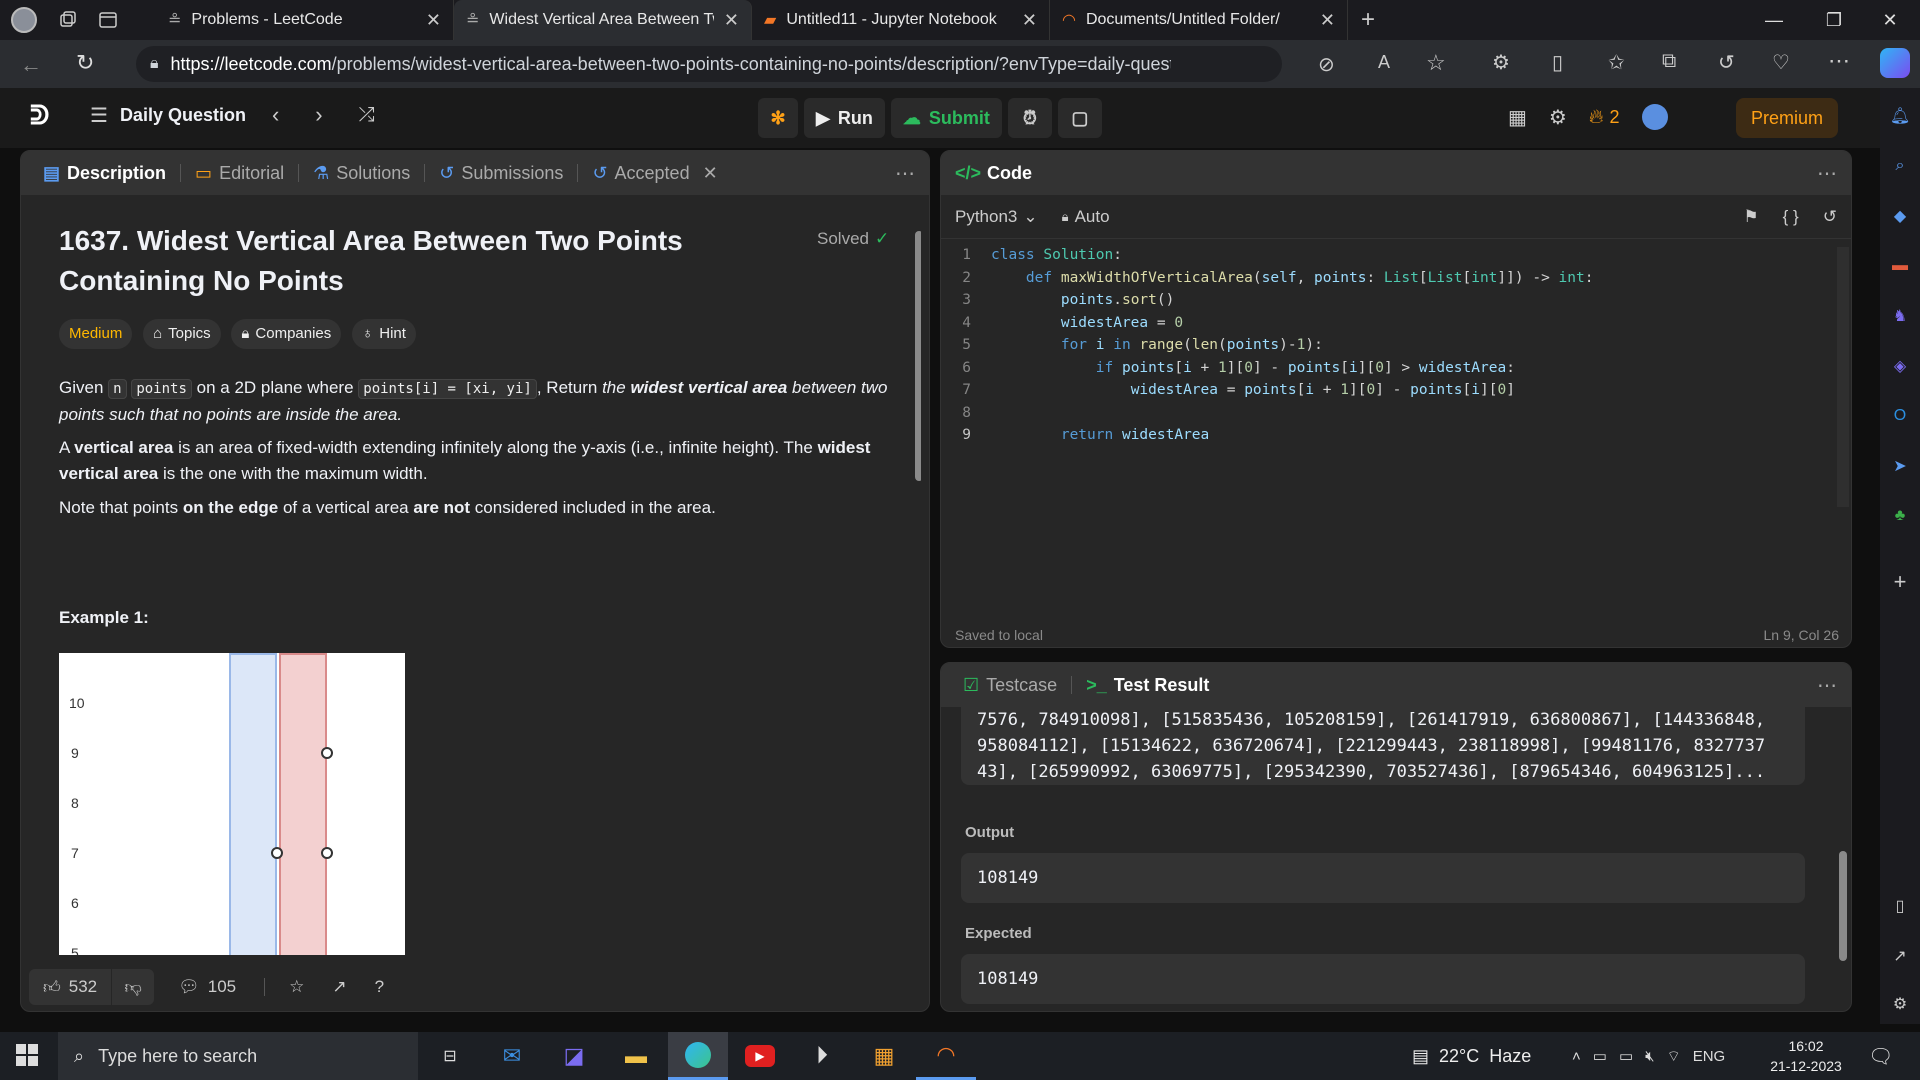  Describe the element at coordinates (1517, 117) in the screenshot. I see `layout-grid-icon: ▦` at that location.